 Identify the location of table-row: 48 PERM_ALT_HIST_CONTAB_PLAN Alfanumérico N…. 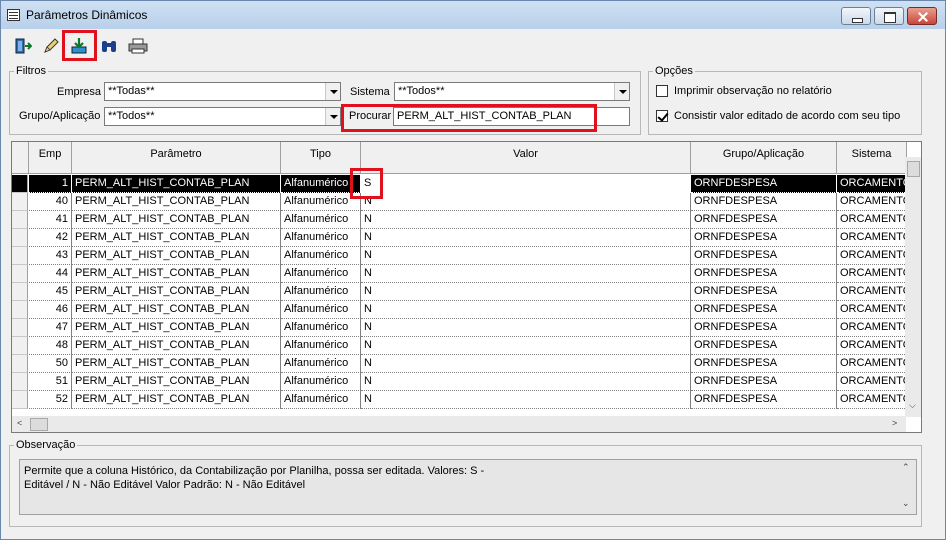
(459, 346).